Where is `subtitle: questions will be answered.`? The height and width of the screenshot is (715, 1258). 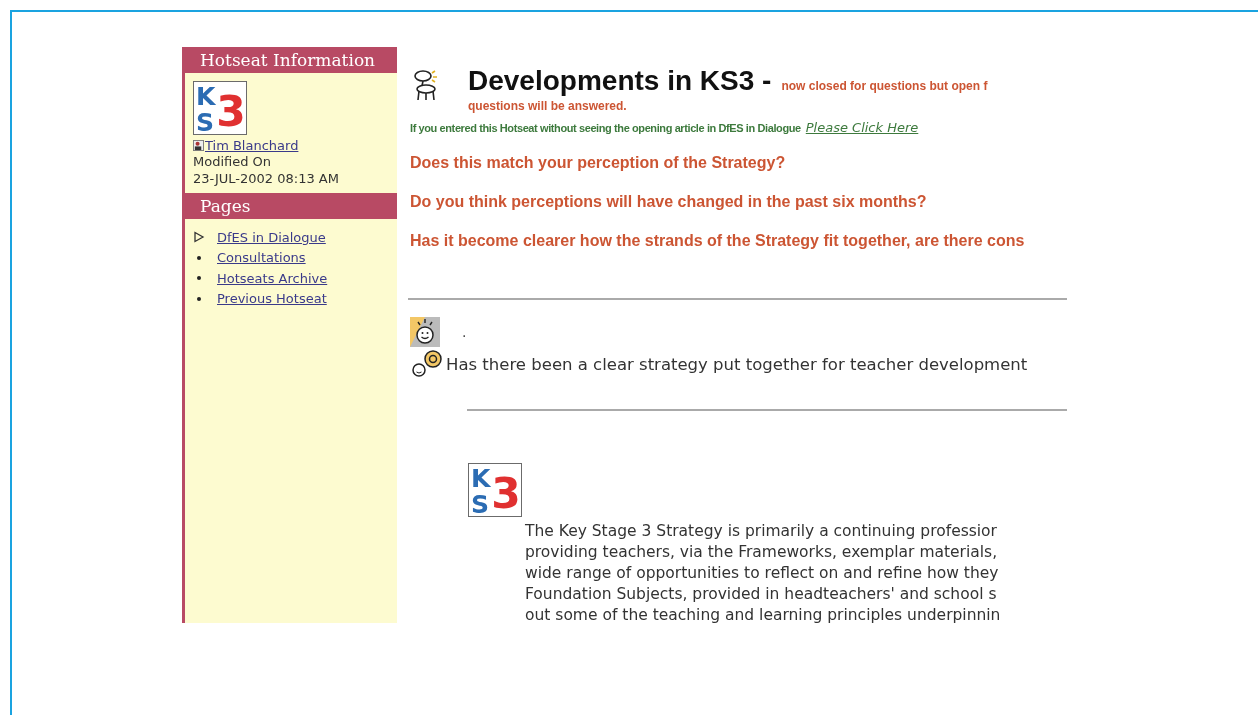 subtitle: questions will be answered. is located at coordinates (547, 106).